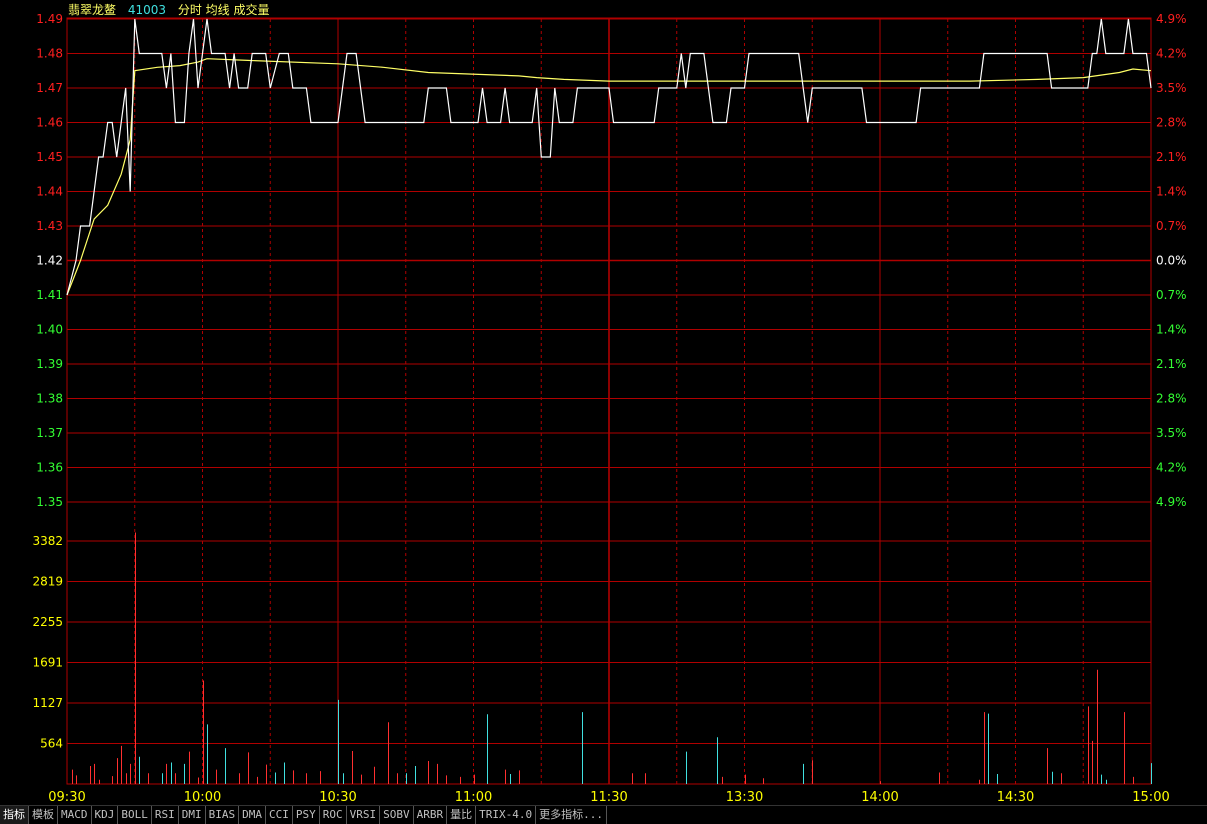 The image size is (1207, 824). Describe the element at coordinates (49, 502) in the screenshot. I see `price-tick-label: 1.35` at that location.